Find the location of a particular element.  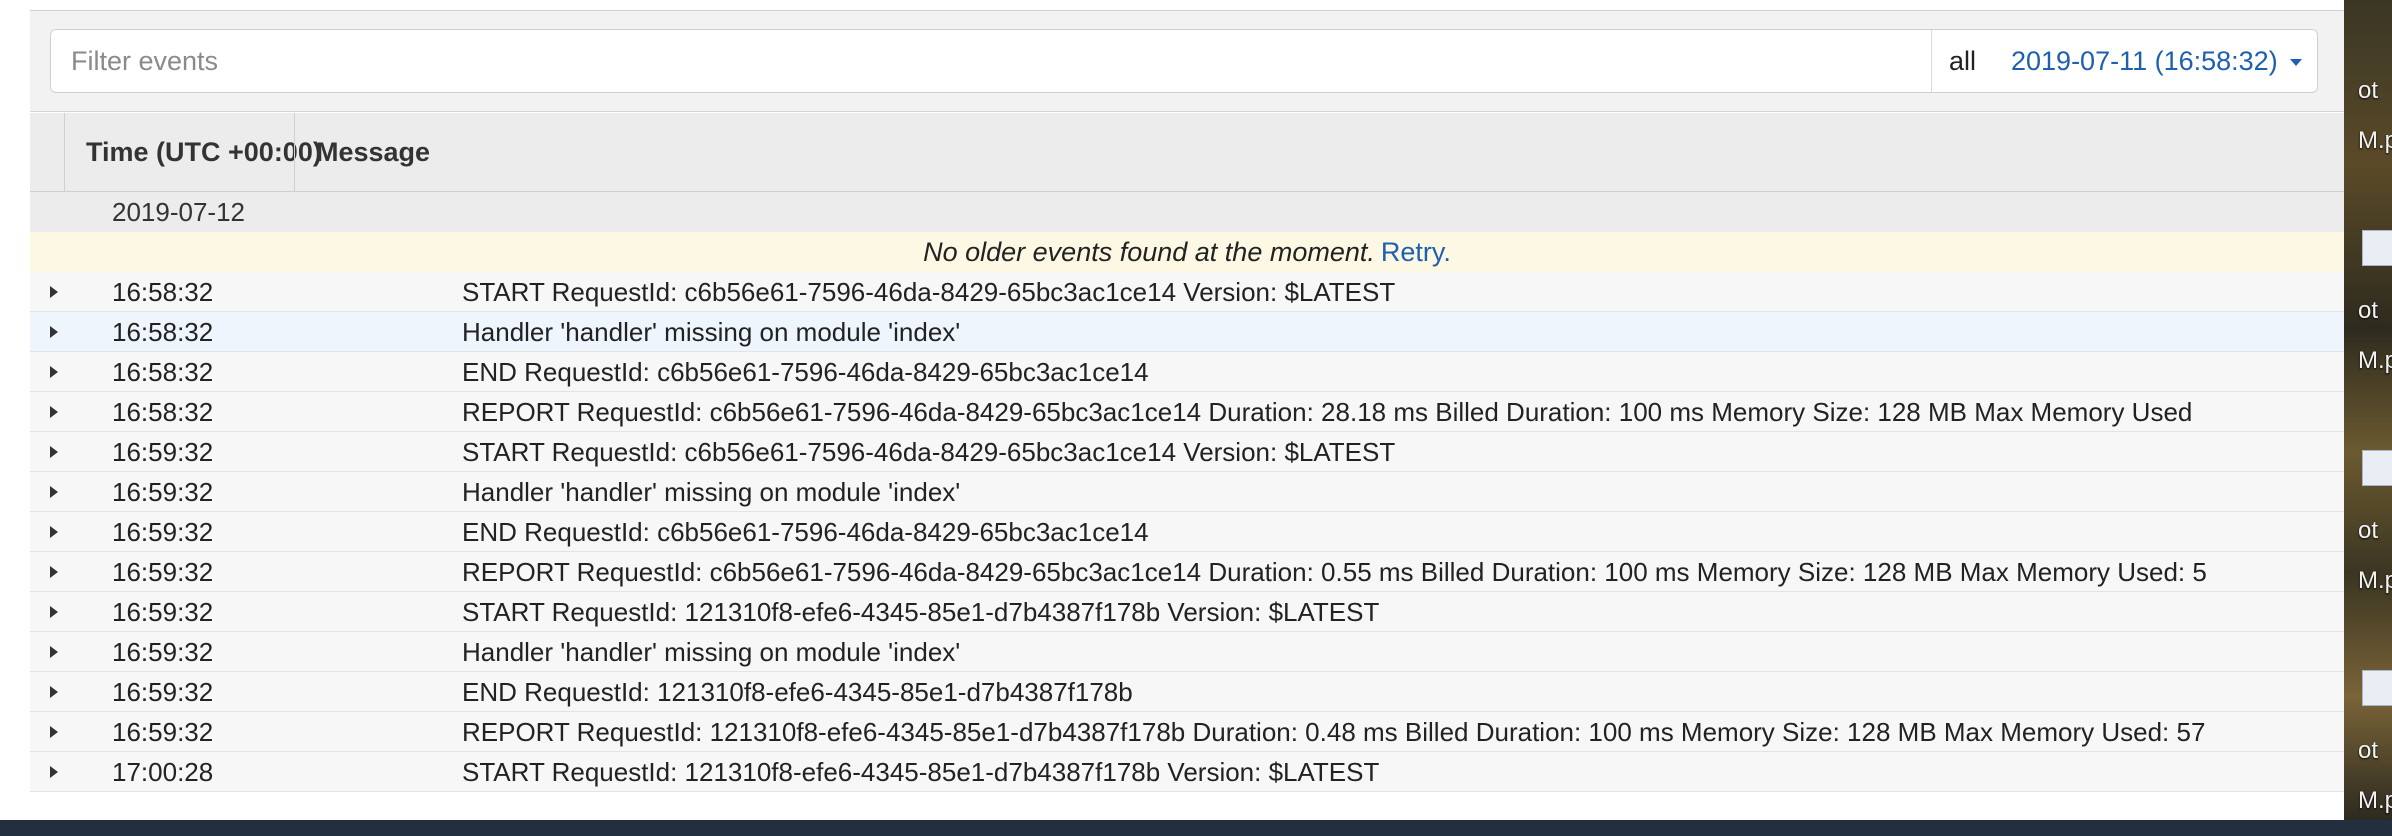

caret-down-icon is located at coordinates (2295, 63).